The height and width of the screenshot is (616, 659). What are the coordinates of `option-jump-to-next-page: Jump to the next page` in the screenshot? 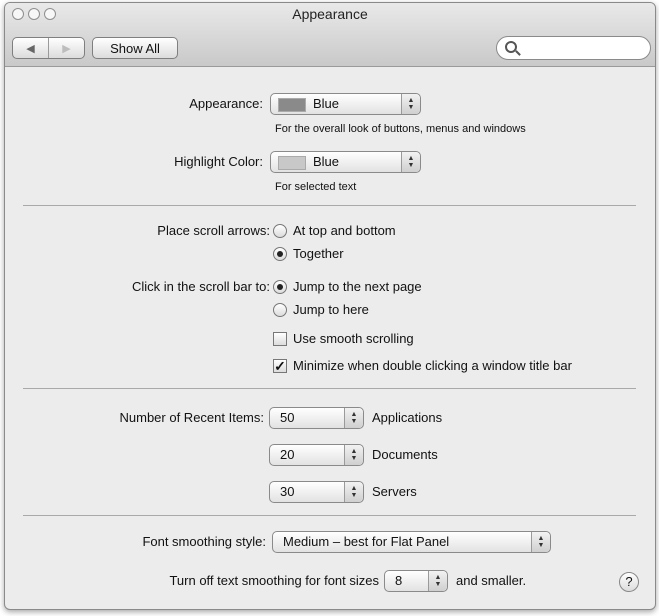 It's located at (357, 286).